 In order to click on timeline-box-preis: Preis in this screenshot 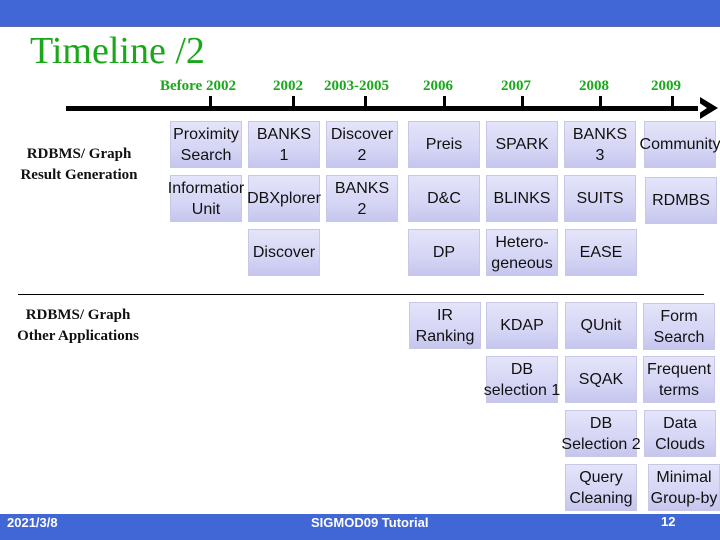, I will do `click(444, 144)`.